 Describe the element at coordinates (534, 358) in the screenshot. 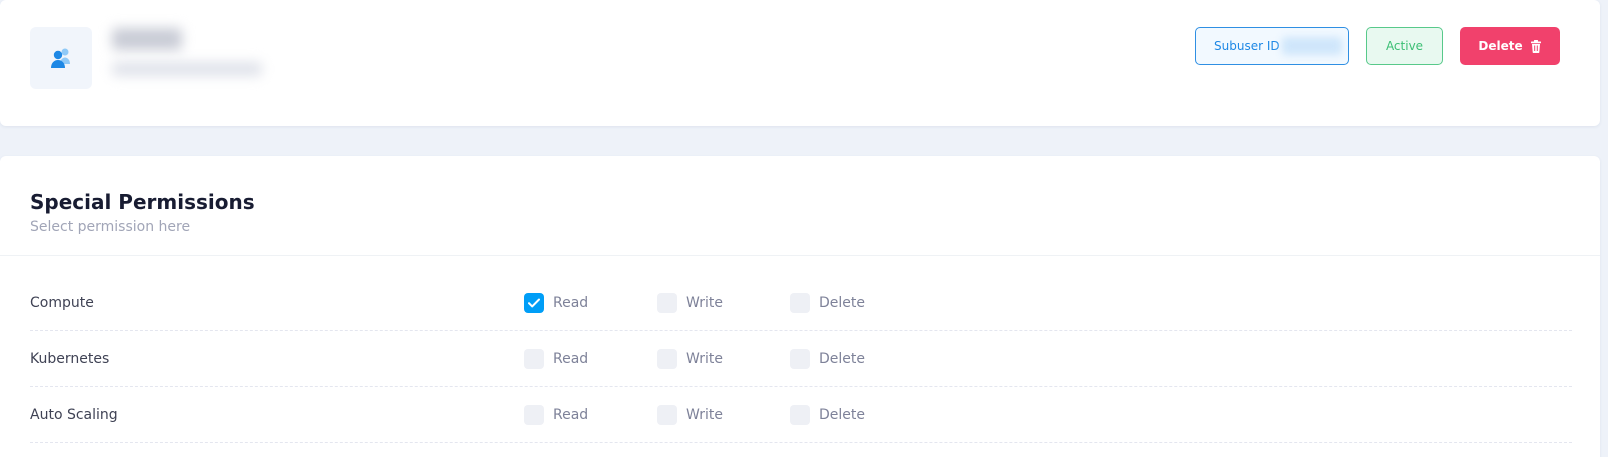

I see `kubernetes-read-checkbox` at that location.